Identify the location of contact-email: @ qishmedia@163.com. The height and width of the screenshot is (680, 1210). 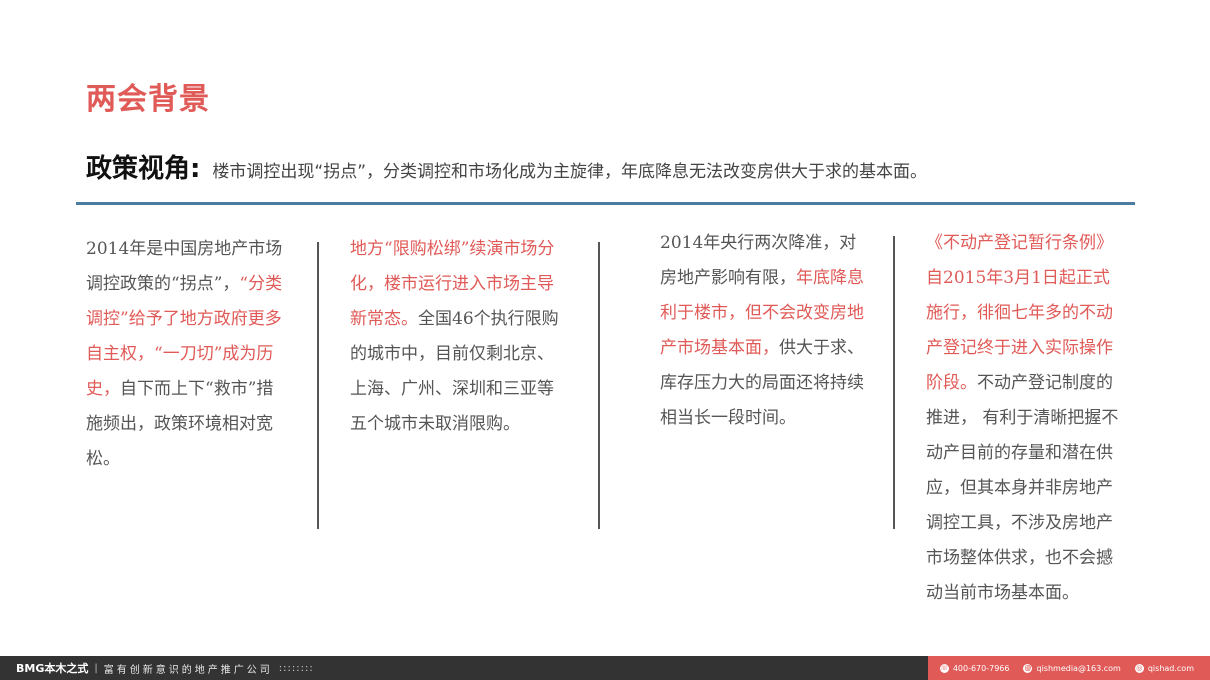
(1072, 668).